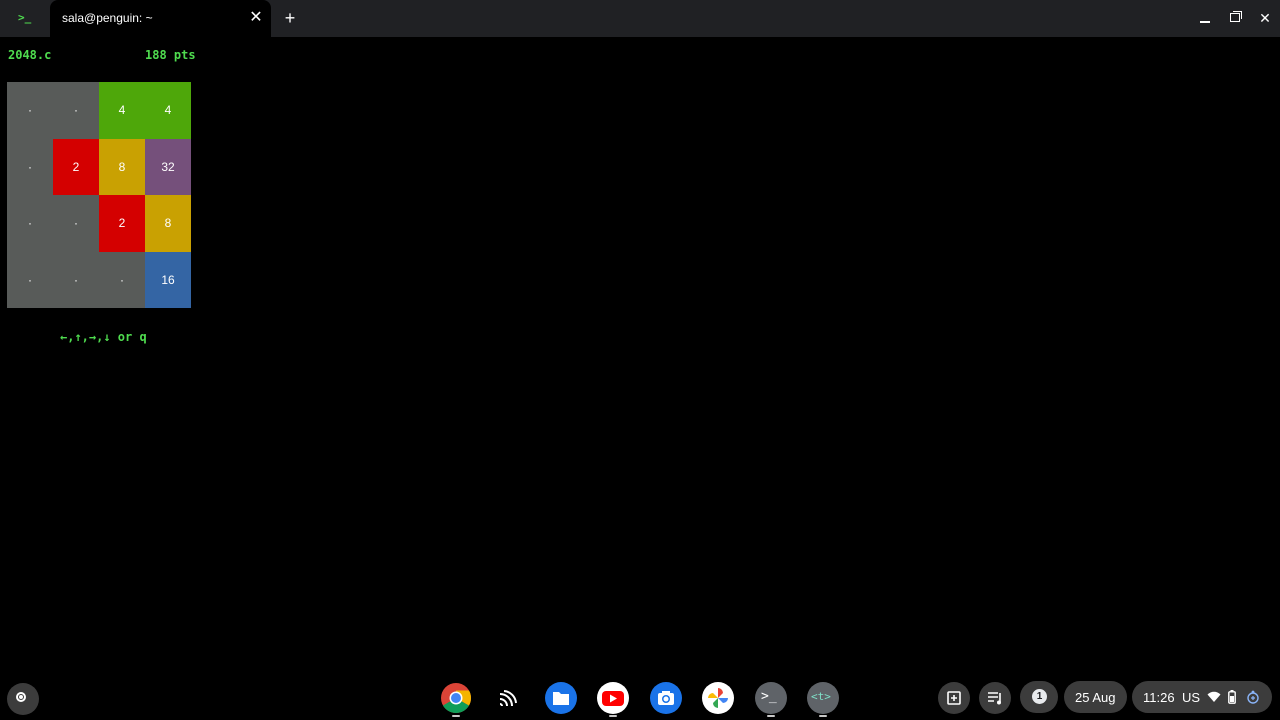  I want to click on youtube-button, so click(613, 698).